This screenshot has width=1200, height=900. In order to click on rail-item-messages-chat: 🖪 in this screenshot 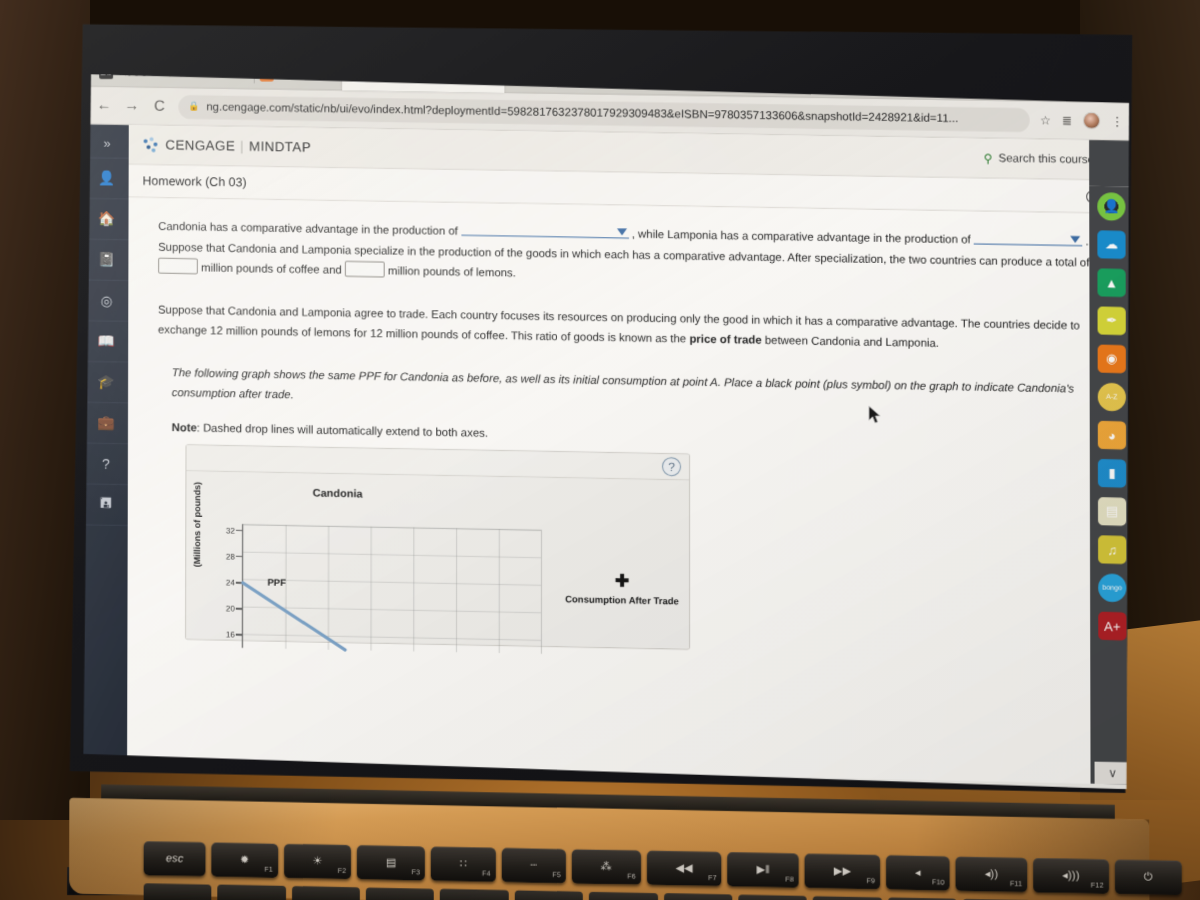, I will do `click(106, 505)`.